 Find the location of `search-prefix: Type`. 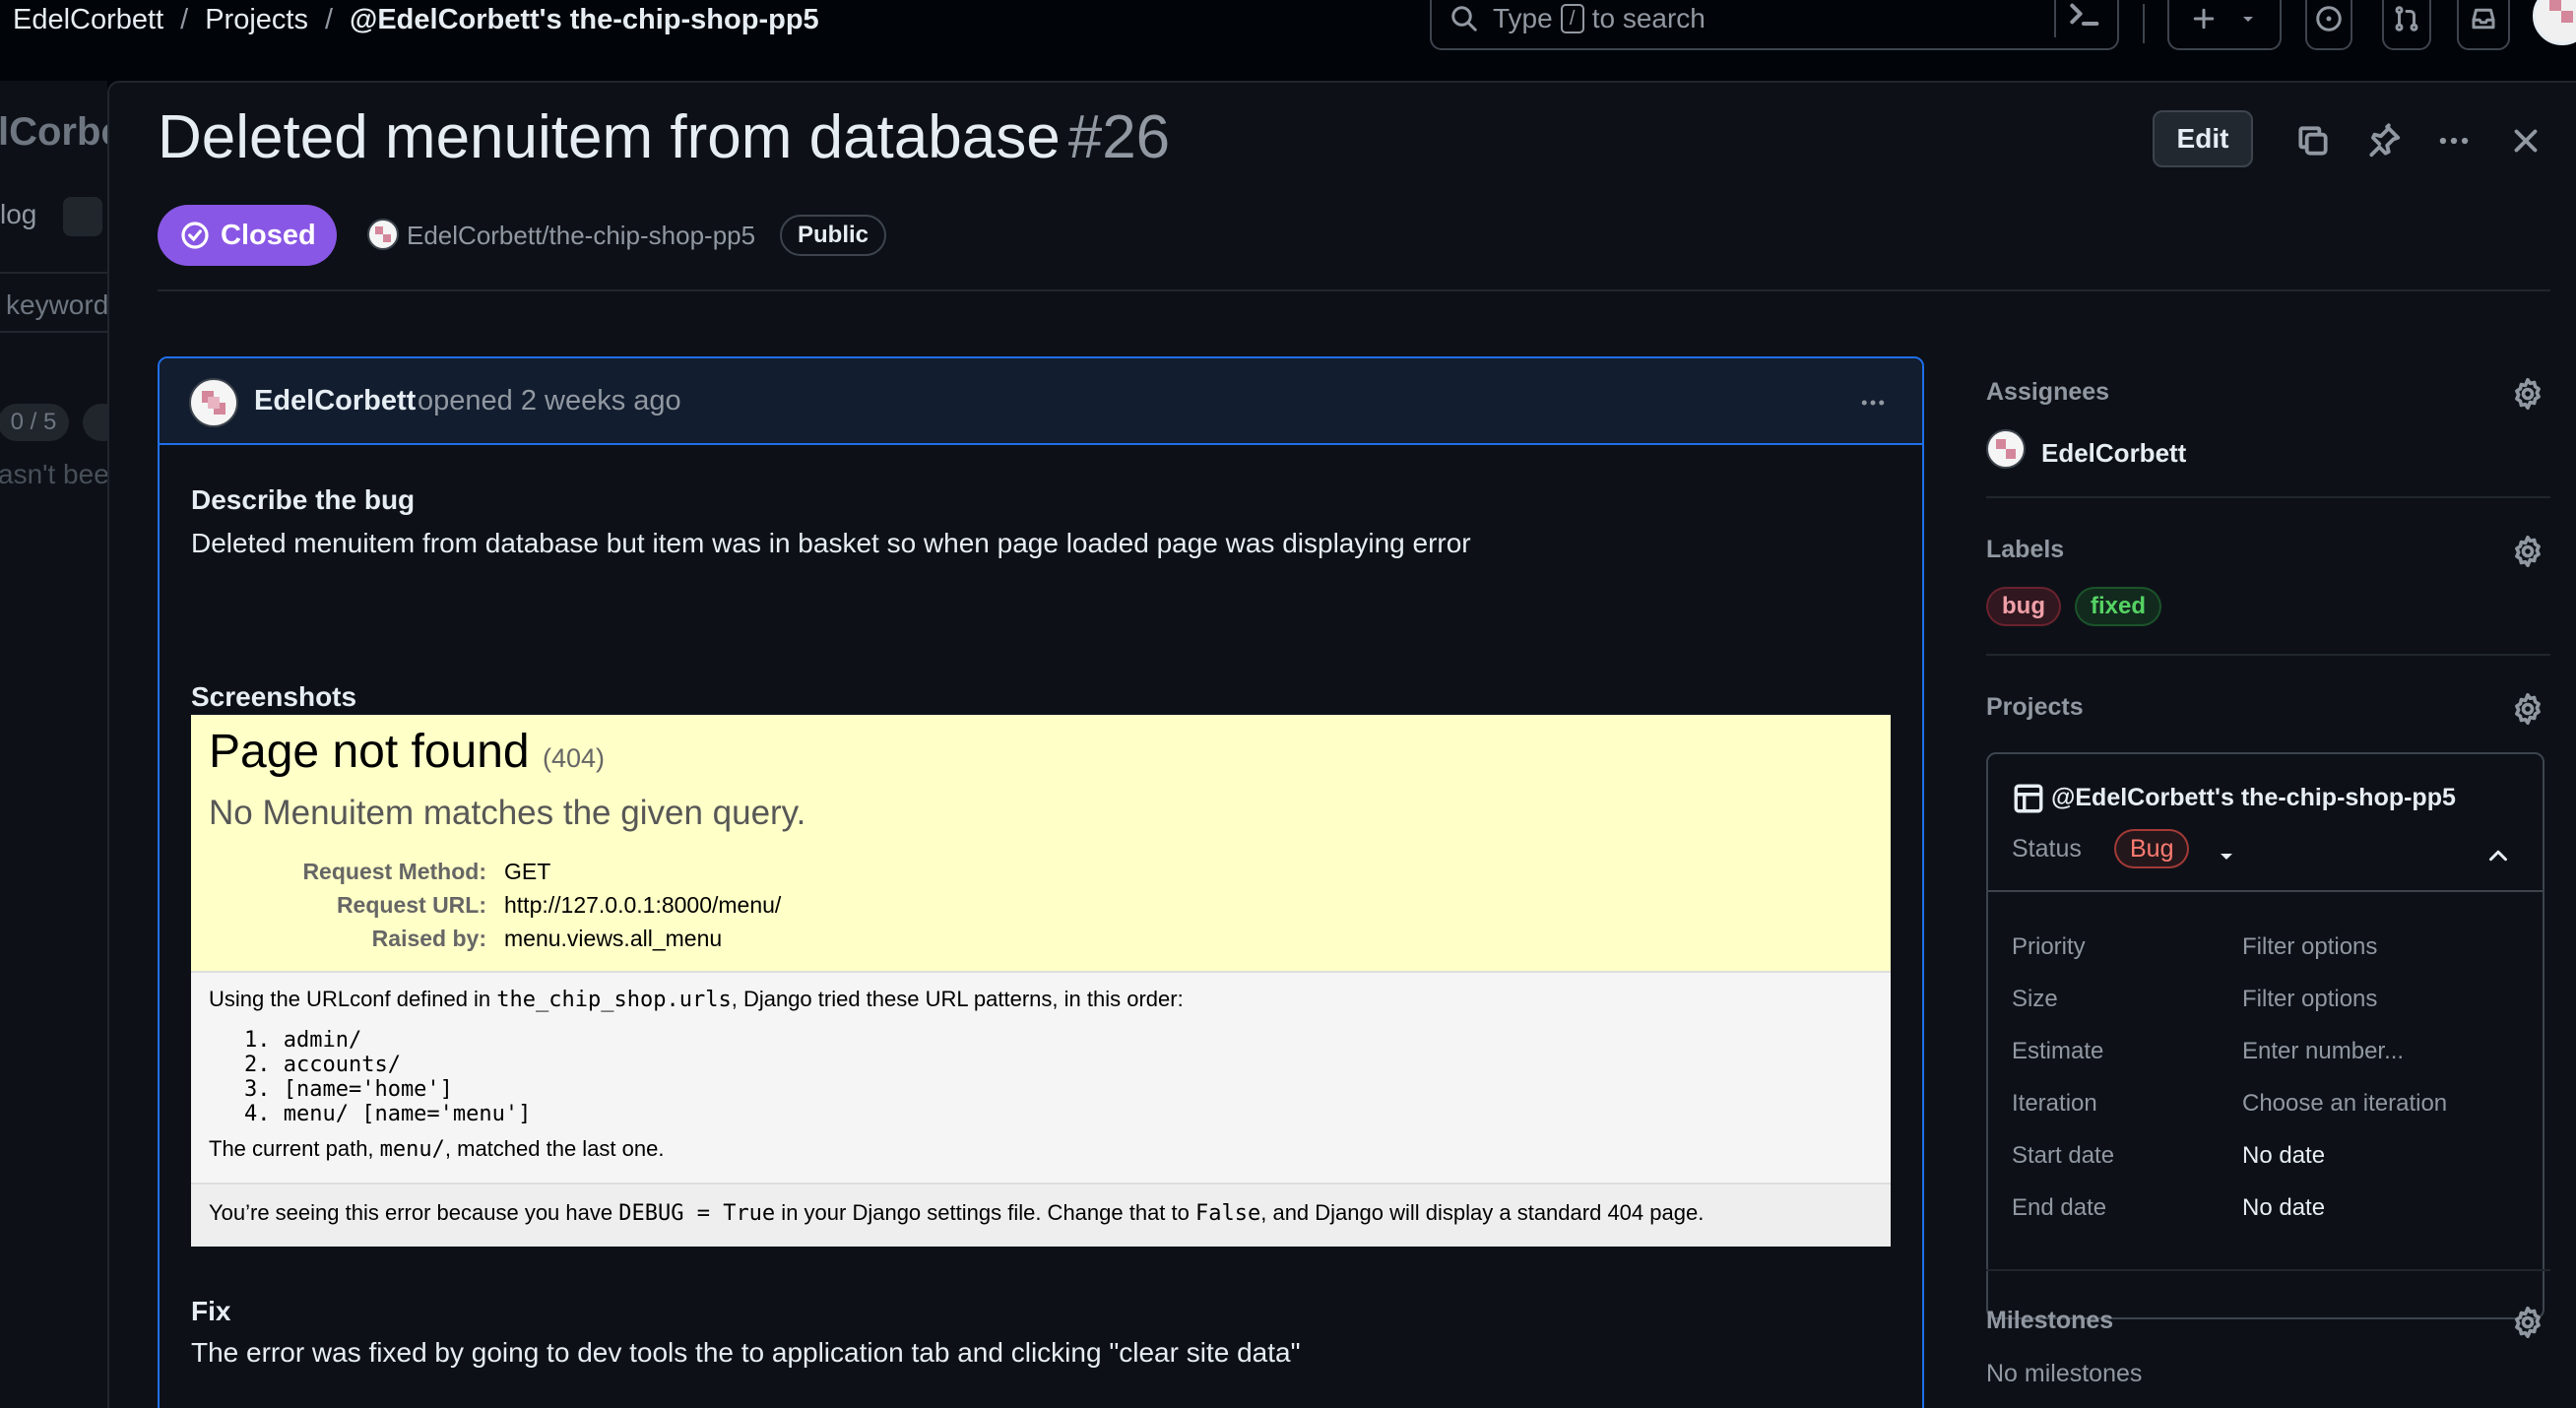

search-prefix: Type is located at coordinates (1523, 17).